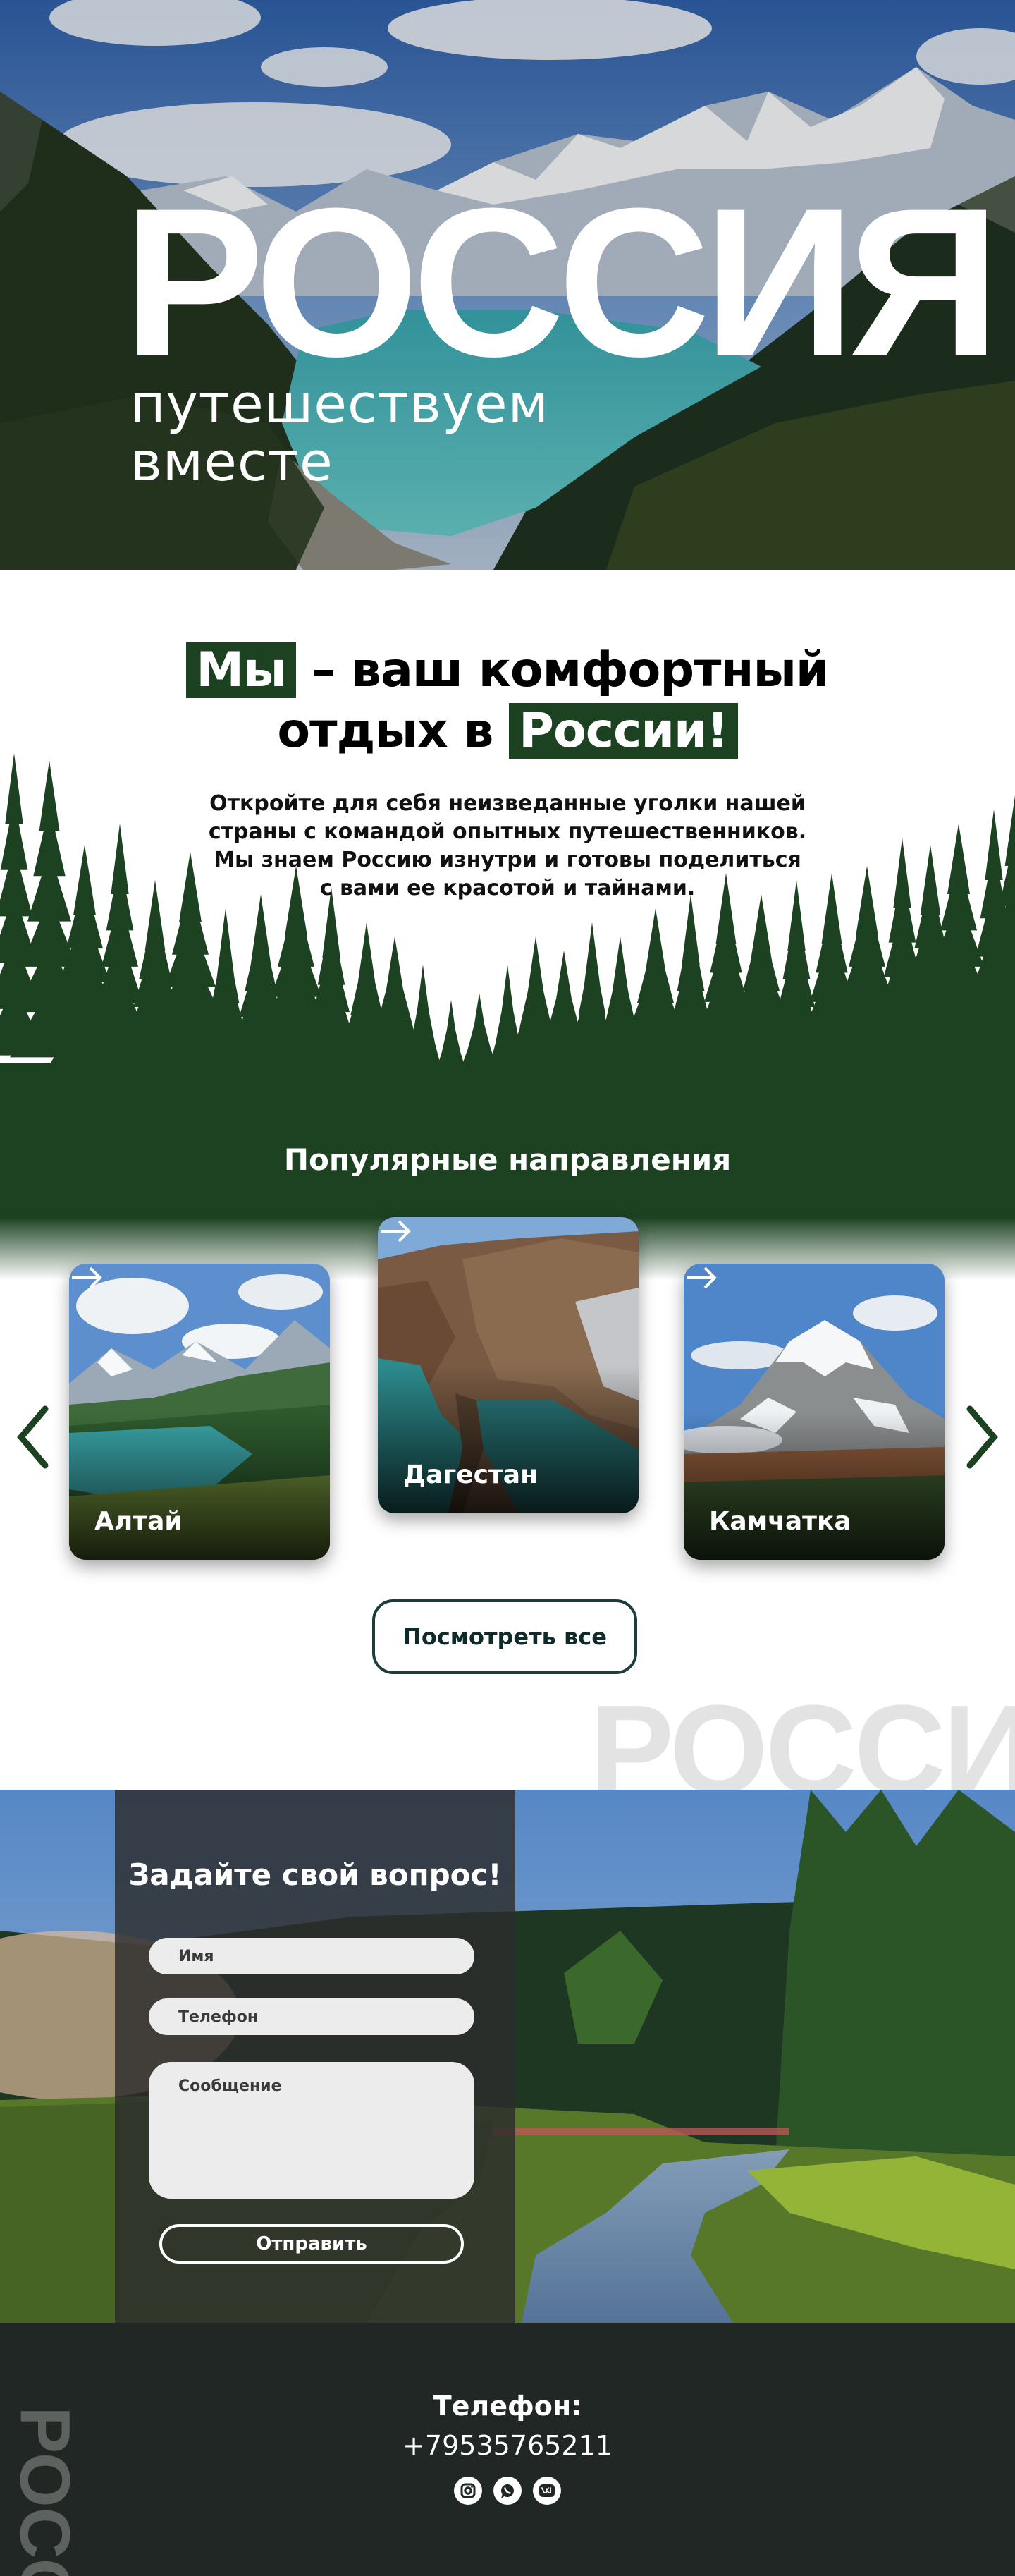  Describe the element at coordinates (780, 1522) in the screenshot. I see `card-title: Камчатка` at that location.